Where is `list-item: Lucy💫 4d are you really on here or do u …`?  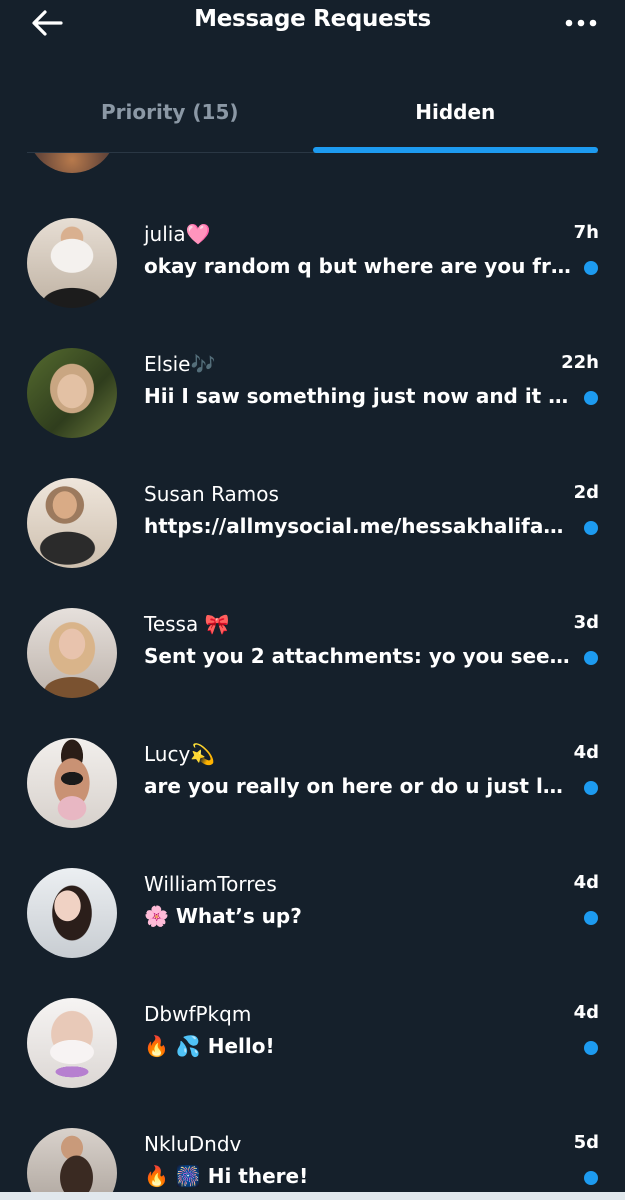
list-item: Lucy💫 4d are you really on here or do u … is located at coordinates (312, 803).